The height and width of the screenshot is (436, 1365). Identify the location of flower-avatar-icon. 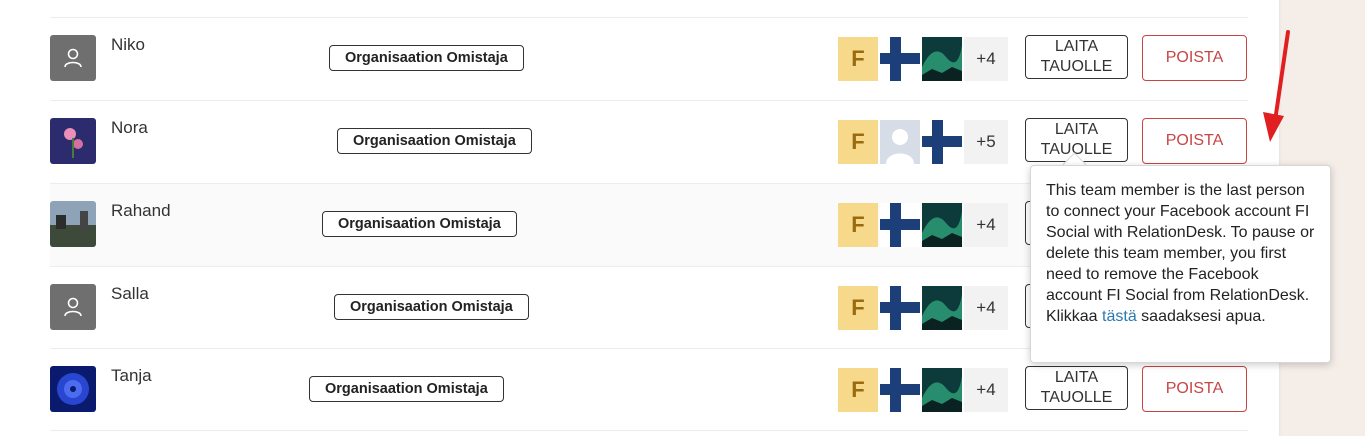
(73, 141).